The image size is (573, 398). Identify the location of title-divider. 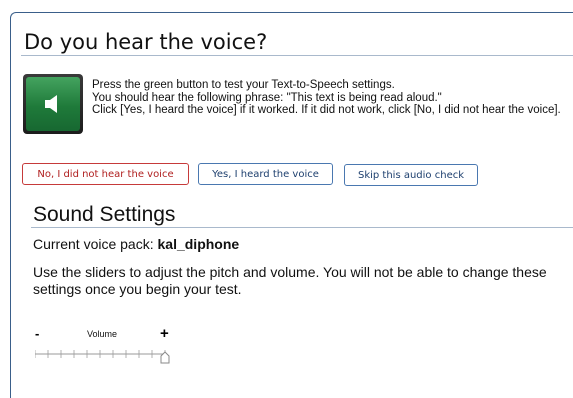
(297, 55).